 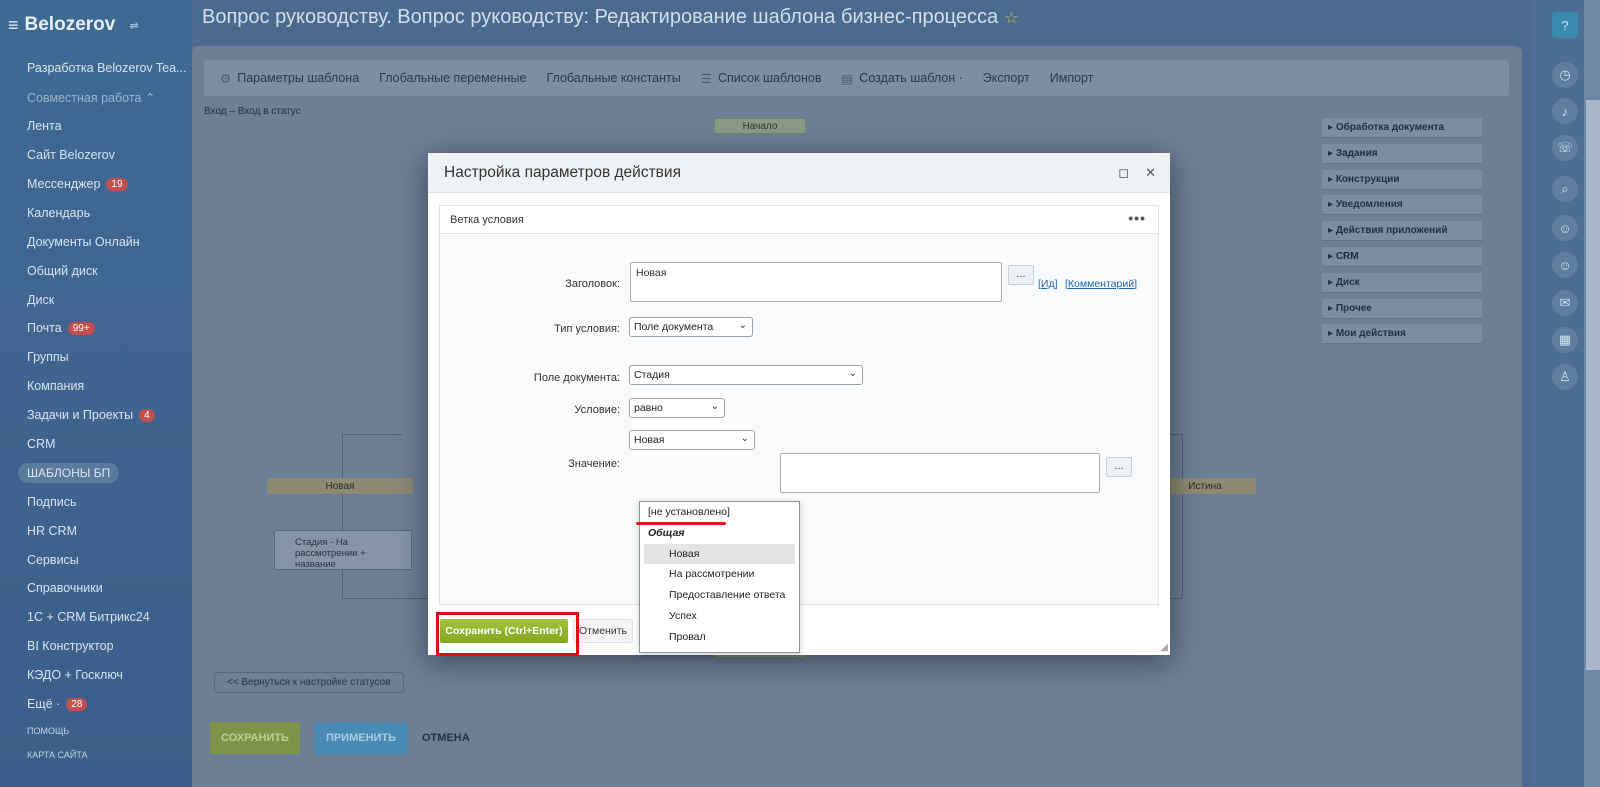 What do you see at coordinates (719, 574) in the screenshot?
I see `dropdown-option: На рассмотрении` at bounding box center [719, 574].